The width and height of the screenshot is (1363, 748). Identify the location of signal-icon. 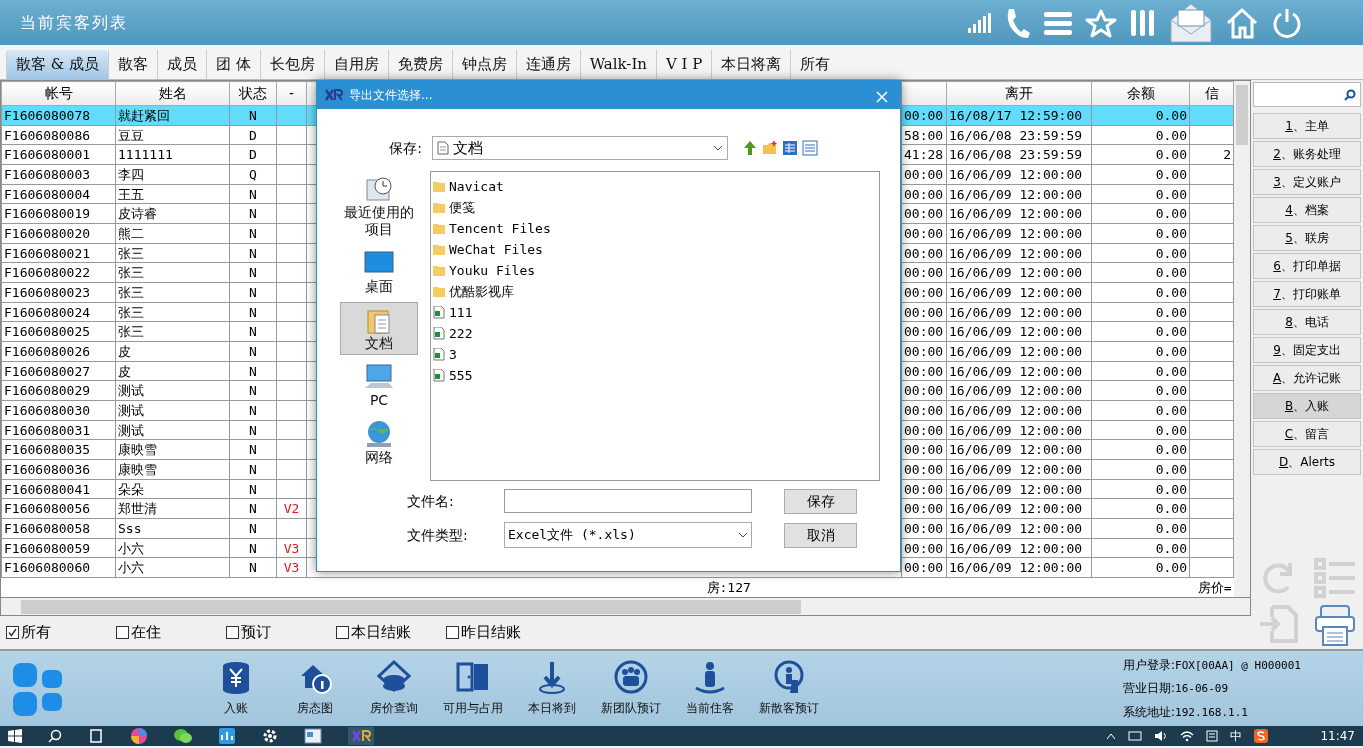
(979, 22).